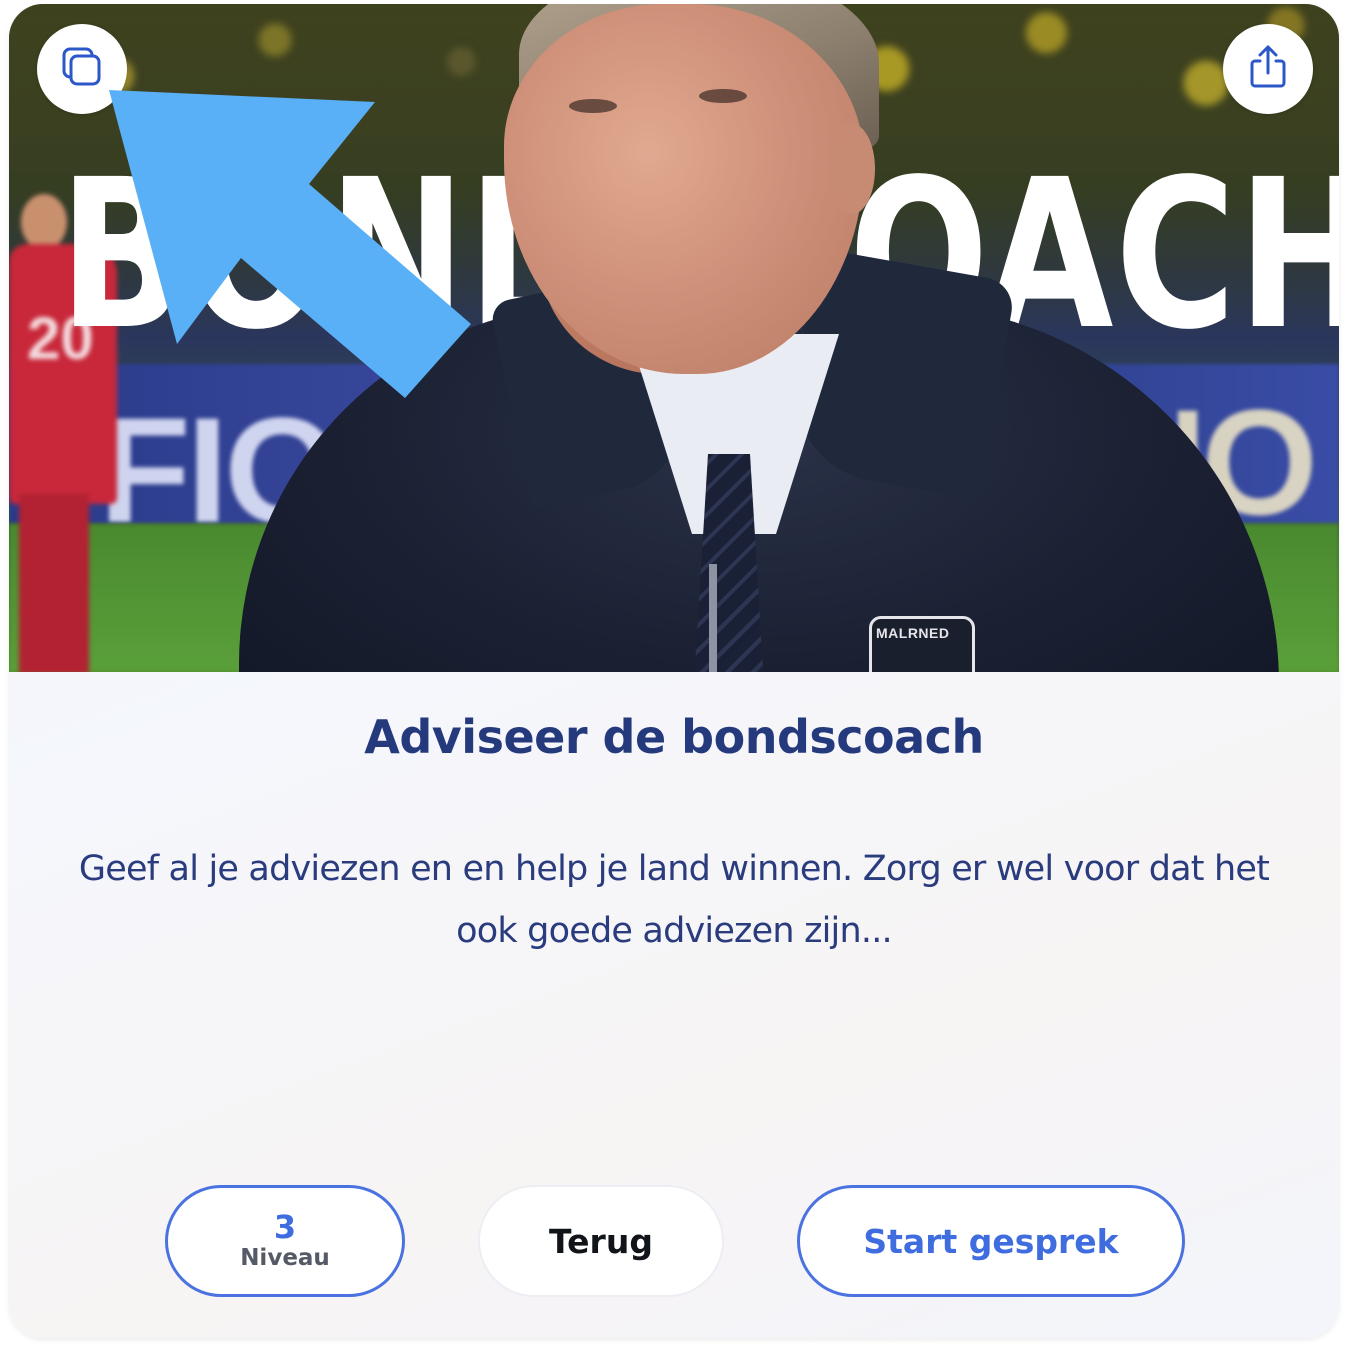  I want to click on back-button-label: Terug, so click(601, 1241).